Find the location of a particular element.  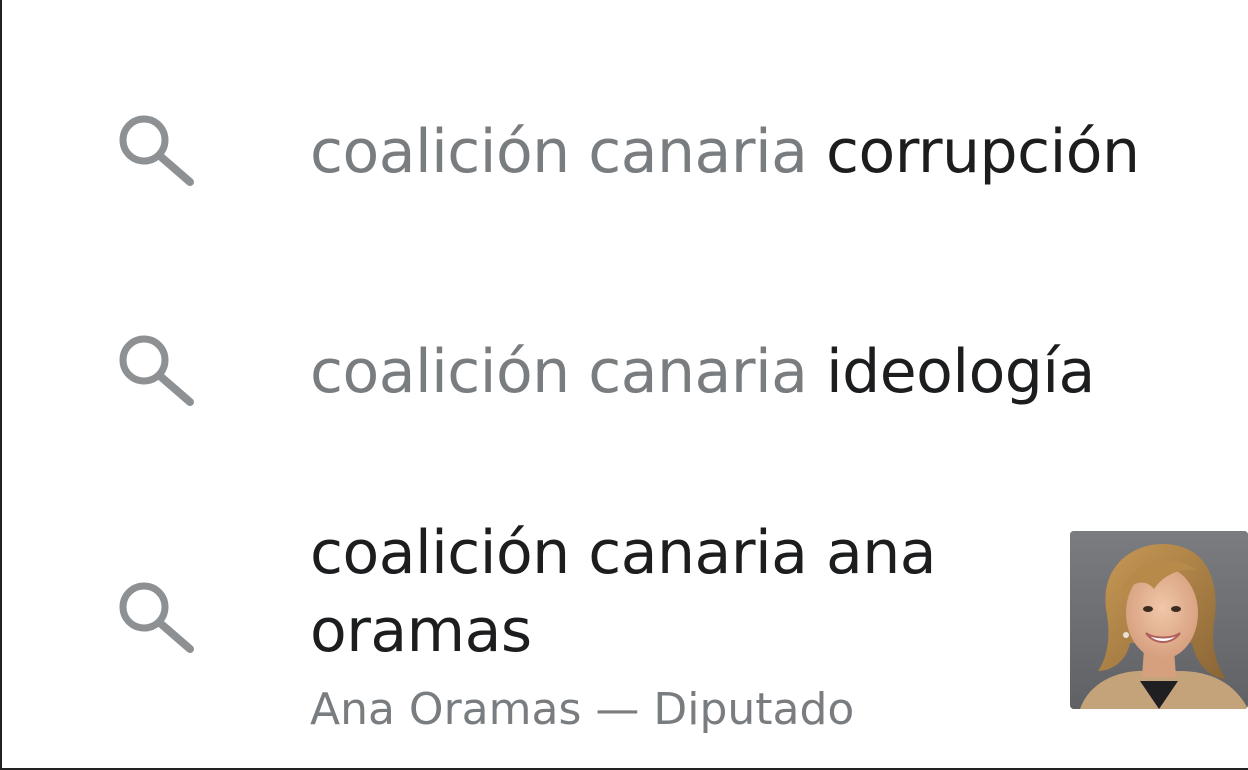

suggestion-query: coalición canaria ideología is located at coordinates (702, 372).